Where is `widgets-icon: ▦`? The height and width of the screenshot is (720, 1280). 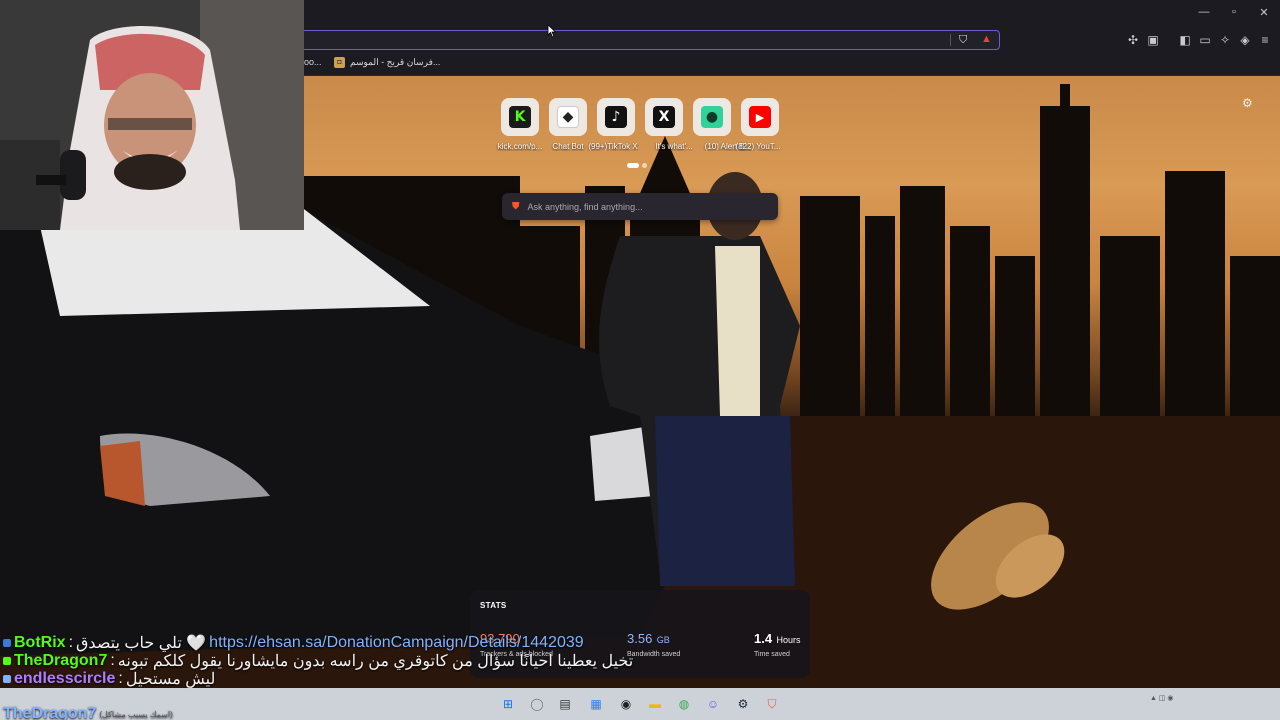 widgets-icon: ▦ is located at coordinates (596, 704).